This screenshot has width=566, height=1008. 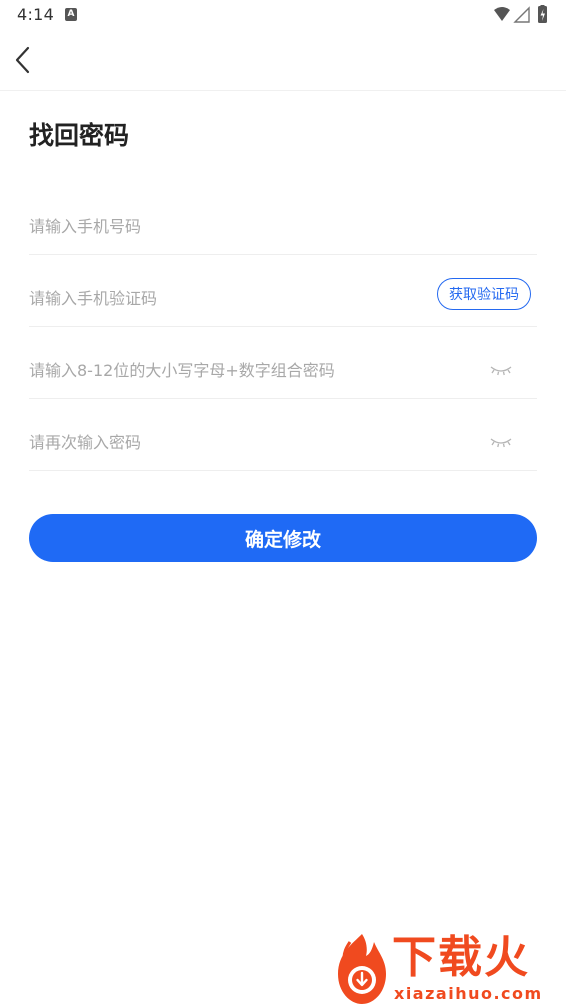 I want to click on signal-icon, so click(x=521, y=14).